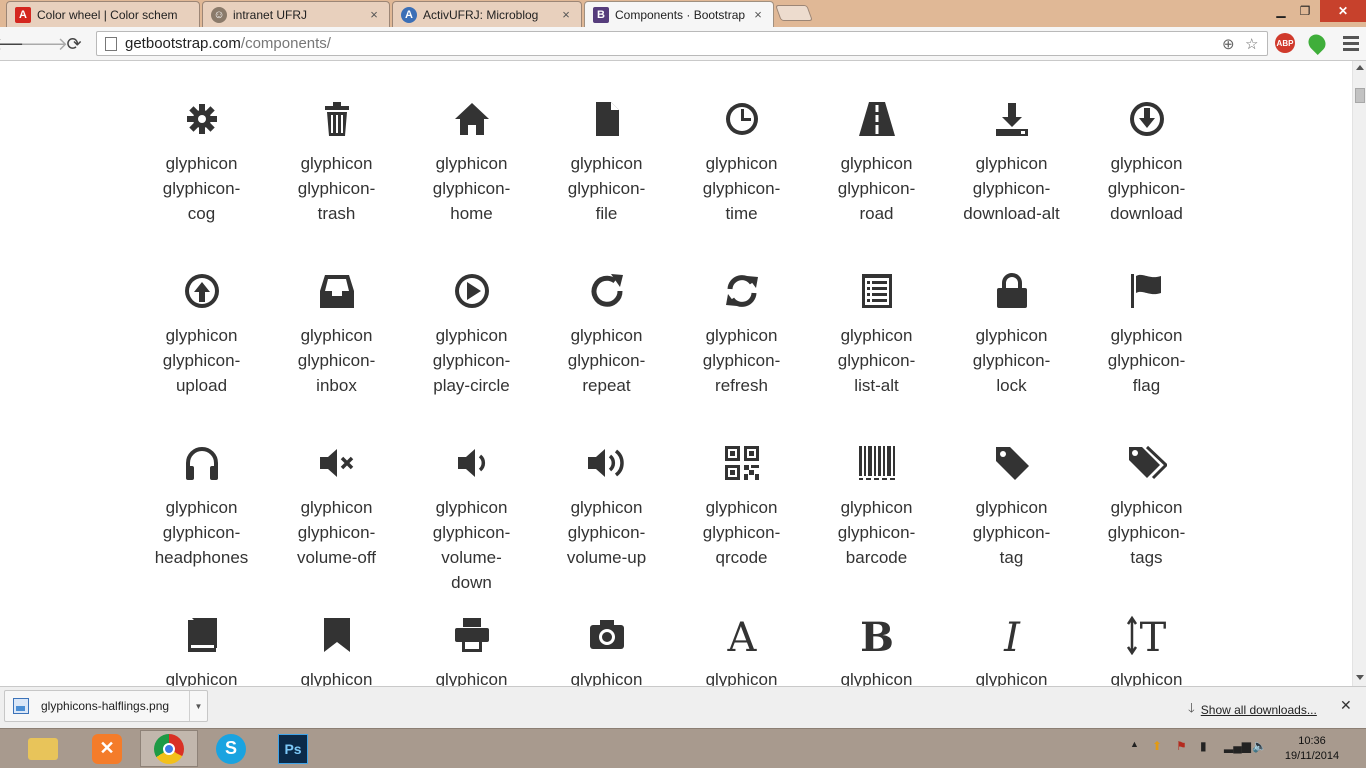 The width and height of the screenshot is (1366, 768). I want to click on taskbar-photoshop: Ps, so click(293, 748).